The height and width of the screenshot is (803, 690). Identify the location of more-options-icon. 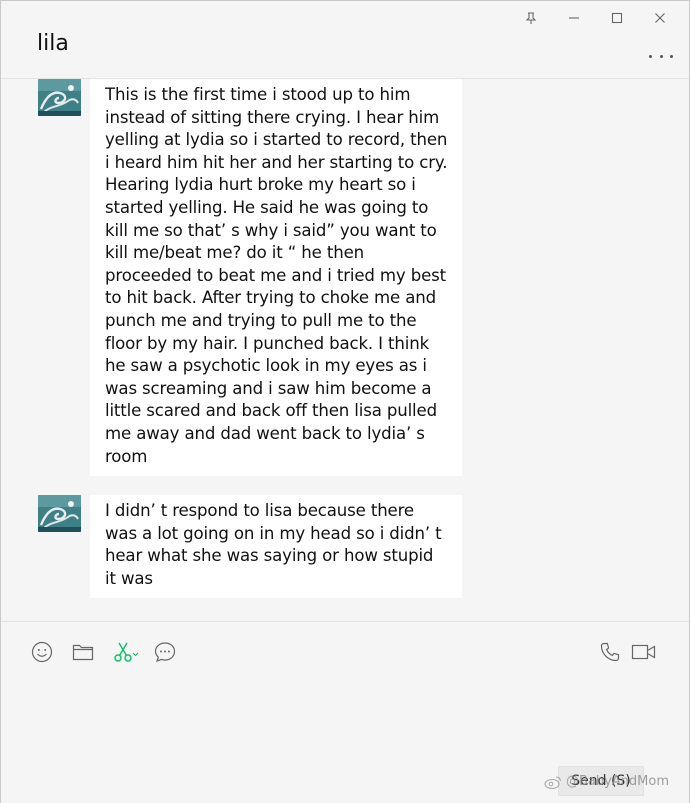
(661, 56).